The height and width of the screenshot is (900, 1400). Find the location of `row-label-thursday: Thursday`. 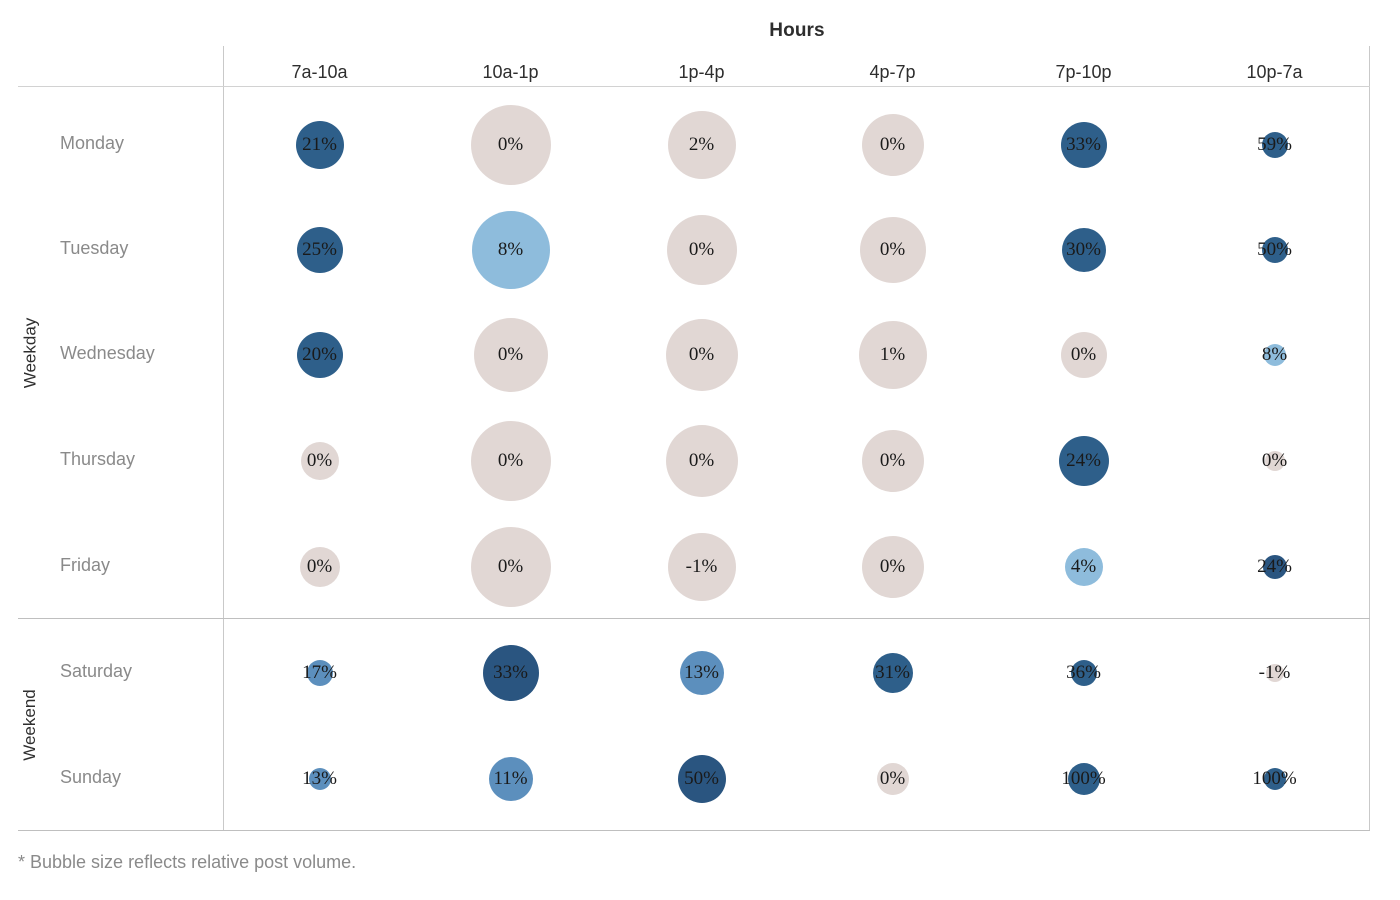

row-label-thursday: Thursday is located at coordinates (98, 459).